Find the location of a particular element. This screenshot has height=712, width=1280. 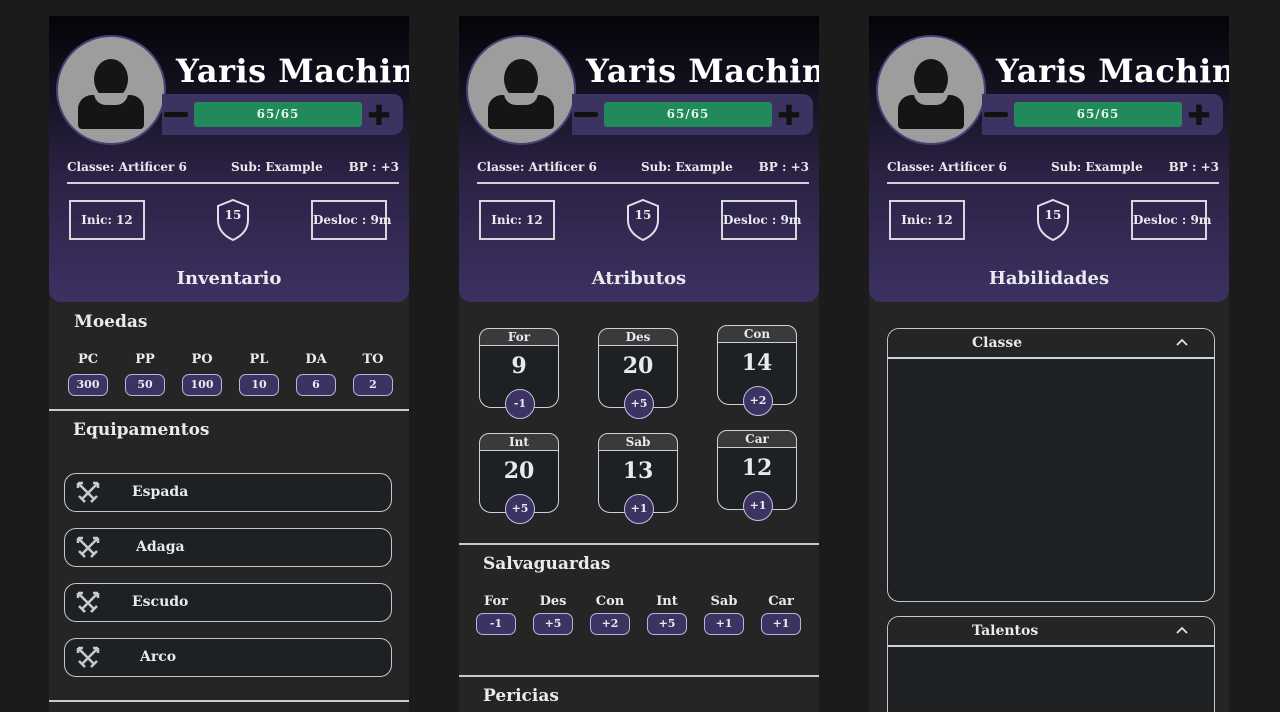

coin-pl: PL 10 is located at coordinates (259, 374).